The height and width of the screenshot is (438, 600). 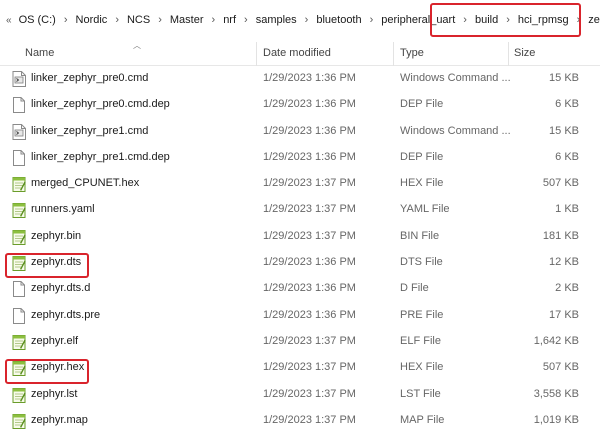 I want to click on breadcrumb-item: build, so click(x=486, y=20).